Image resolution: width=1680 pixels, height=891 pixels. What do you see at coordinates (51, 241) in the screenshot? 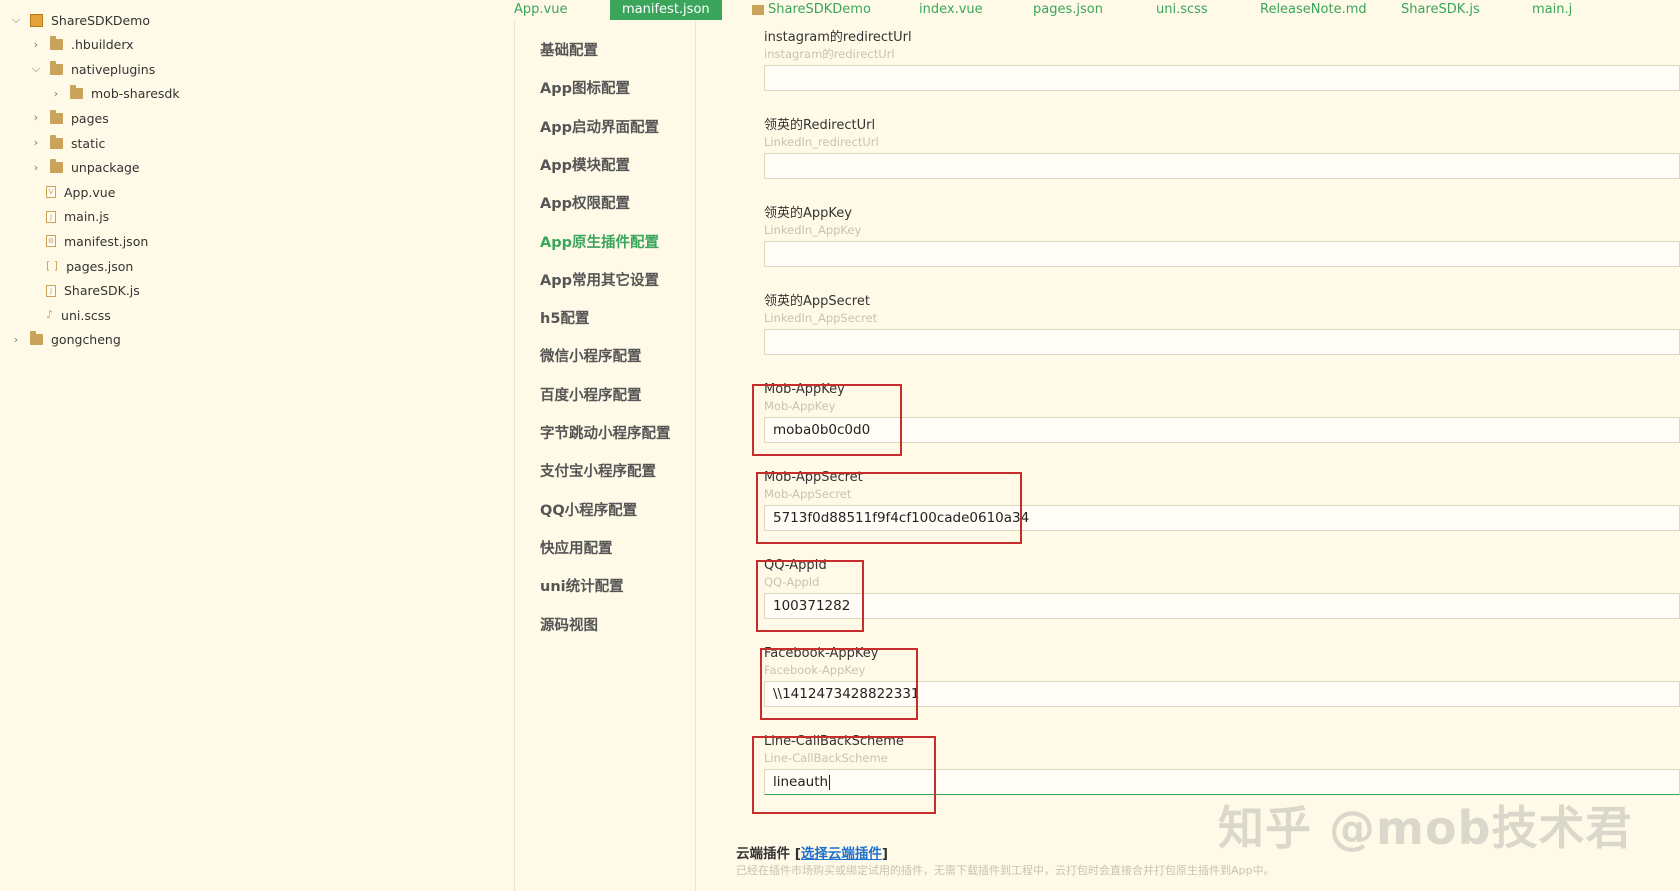
I see `json-gear-file-icon: ⚙` at bounding box center [51, 241].